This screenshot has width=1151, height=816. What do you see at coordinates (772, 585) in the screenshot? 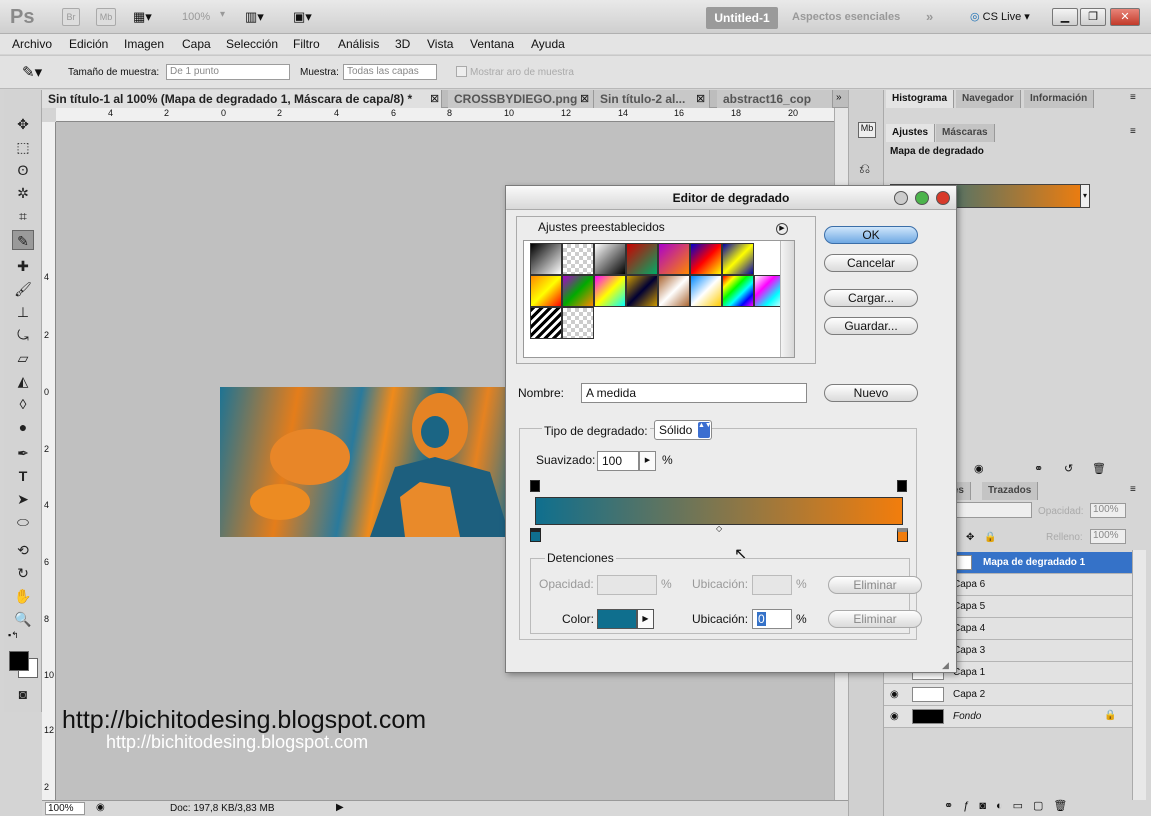
I see `stop-opacity-location-input` at bounding box center [772, 585].